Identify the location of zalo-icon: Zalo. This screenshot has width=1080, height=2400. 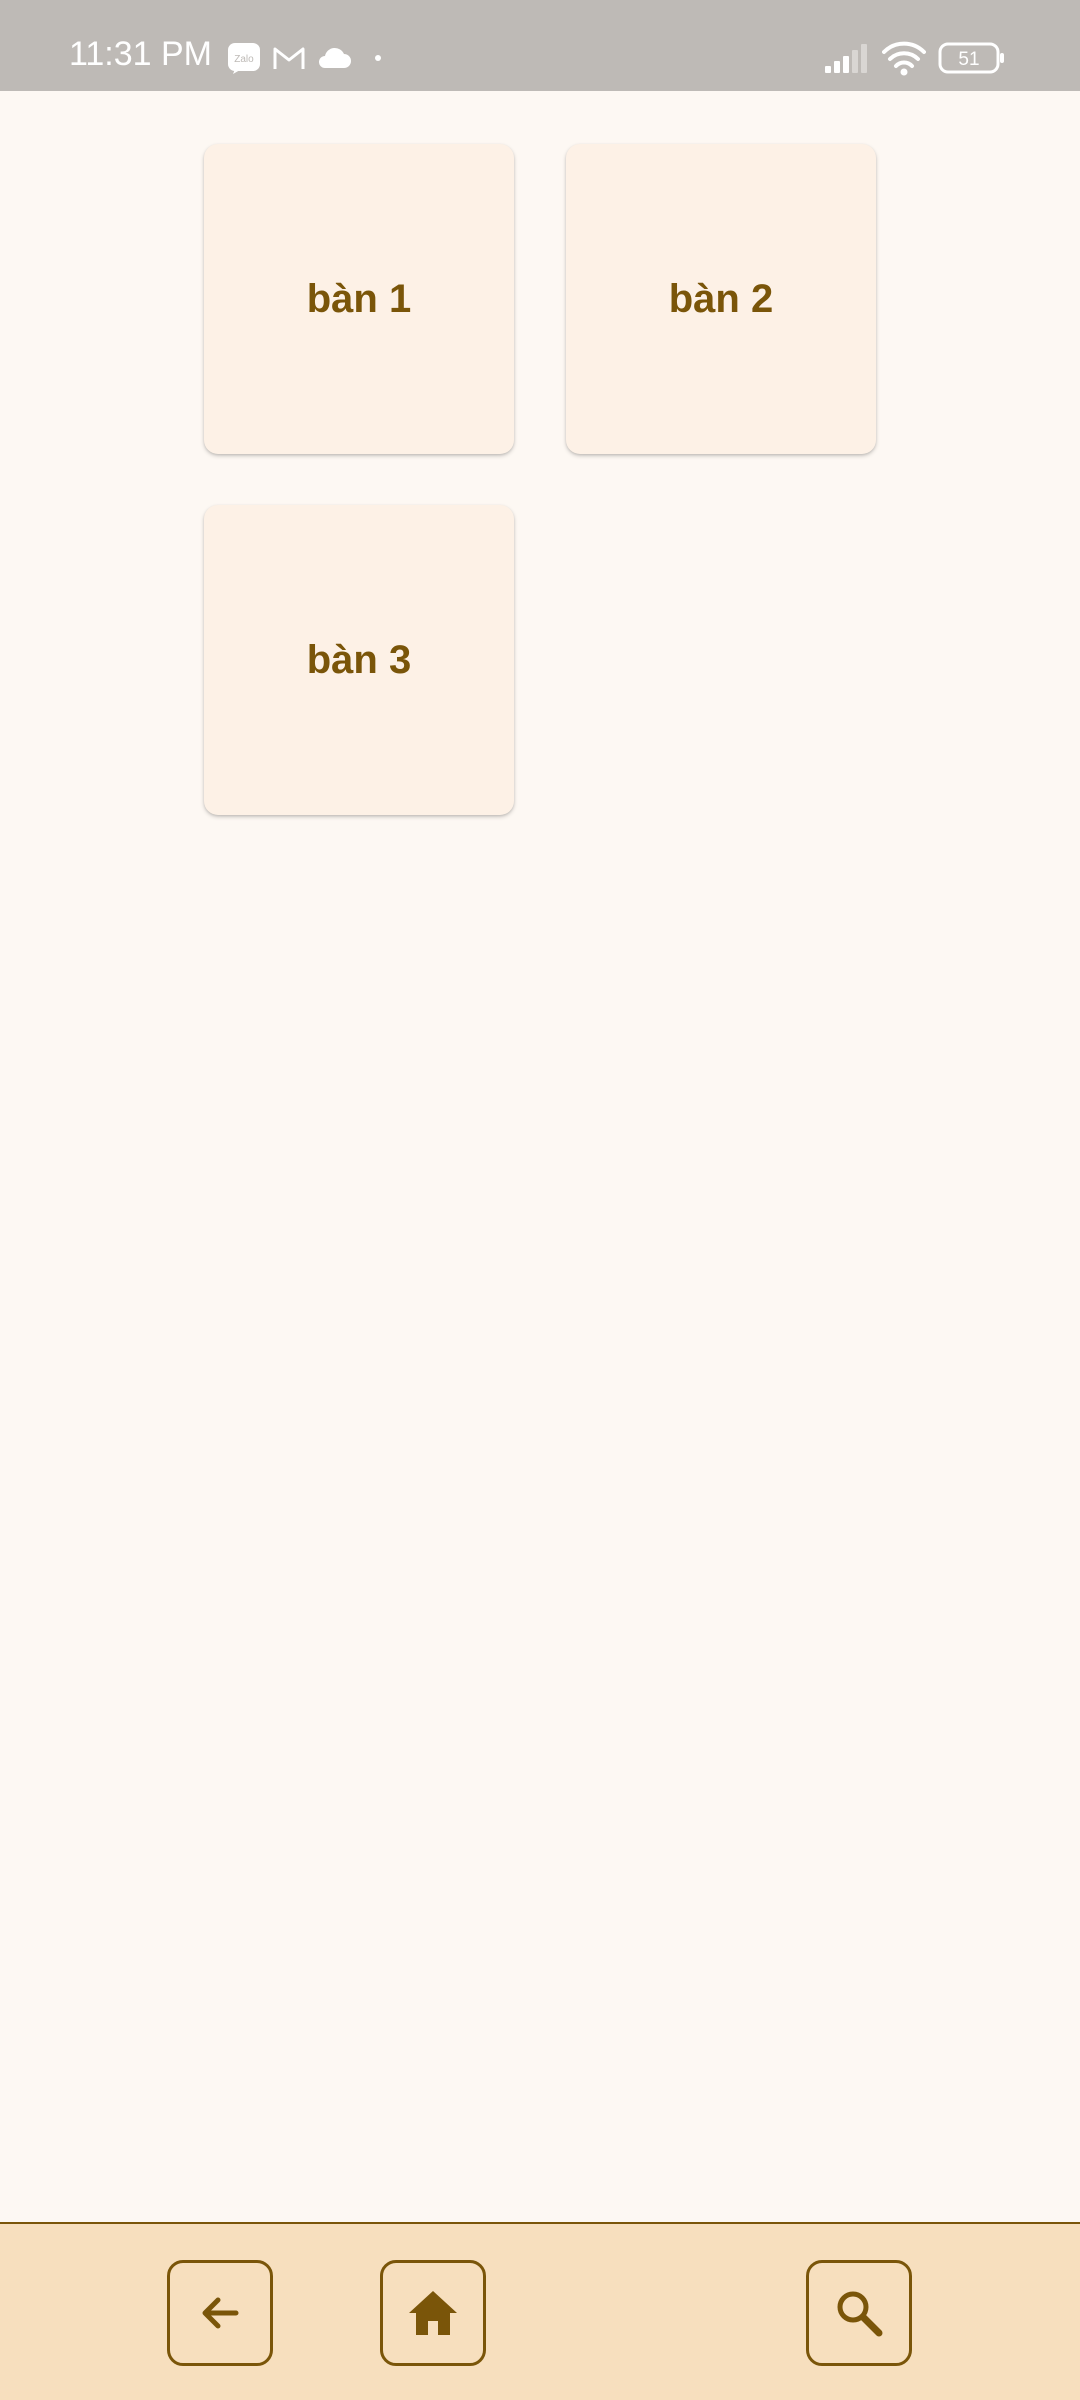
(244, 58).